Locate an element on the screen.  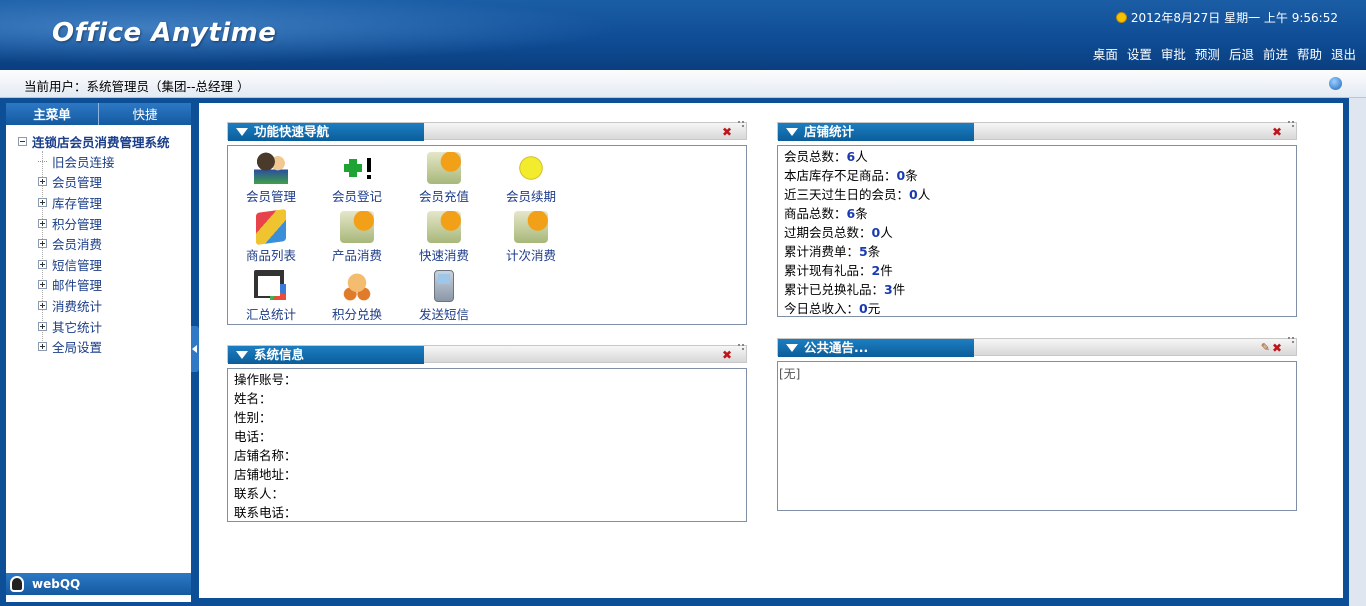
stat-row-gifts: 累计现有礼品：2件 is located at coordinates (838, 270).